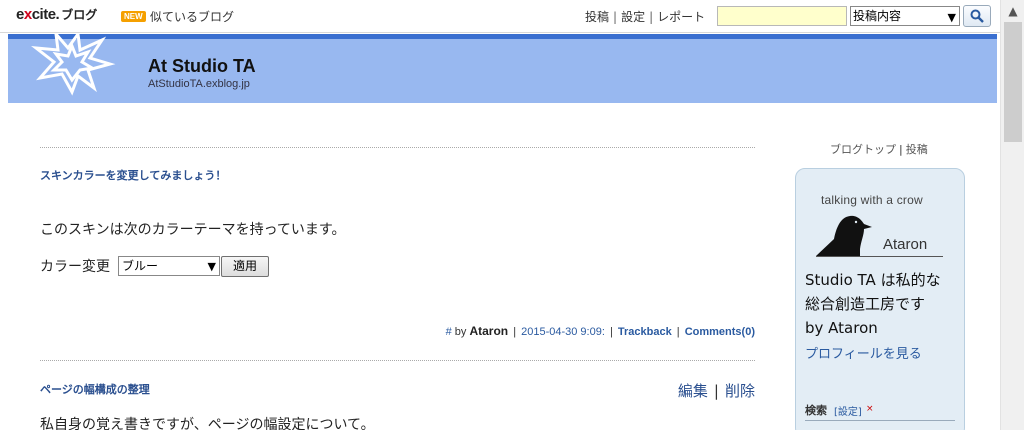  What do you see at coordinates (193, 230) in the screenshot?
I see `post-body-text: このスキンは次のカラーテーマを持っています。` at bounding box center [193, 230].